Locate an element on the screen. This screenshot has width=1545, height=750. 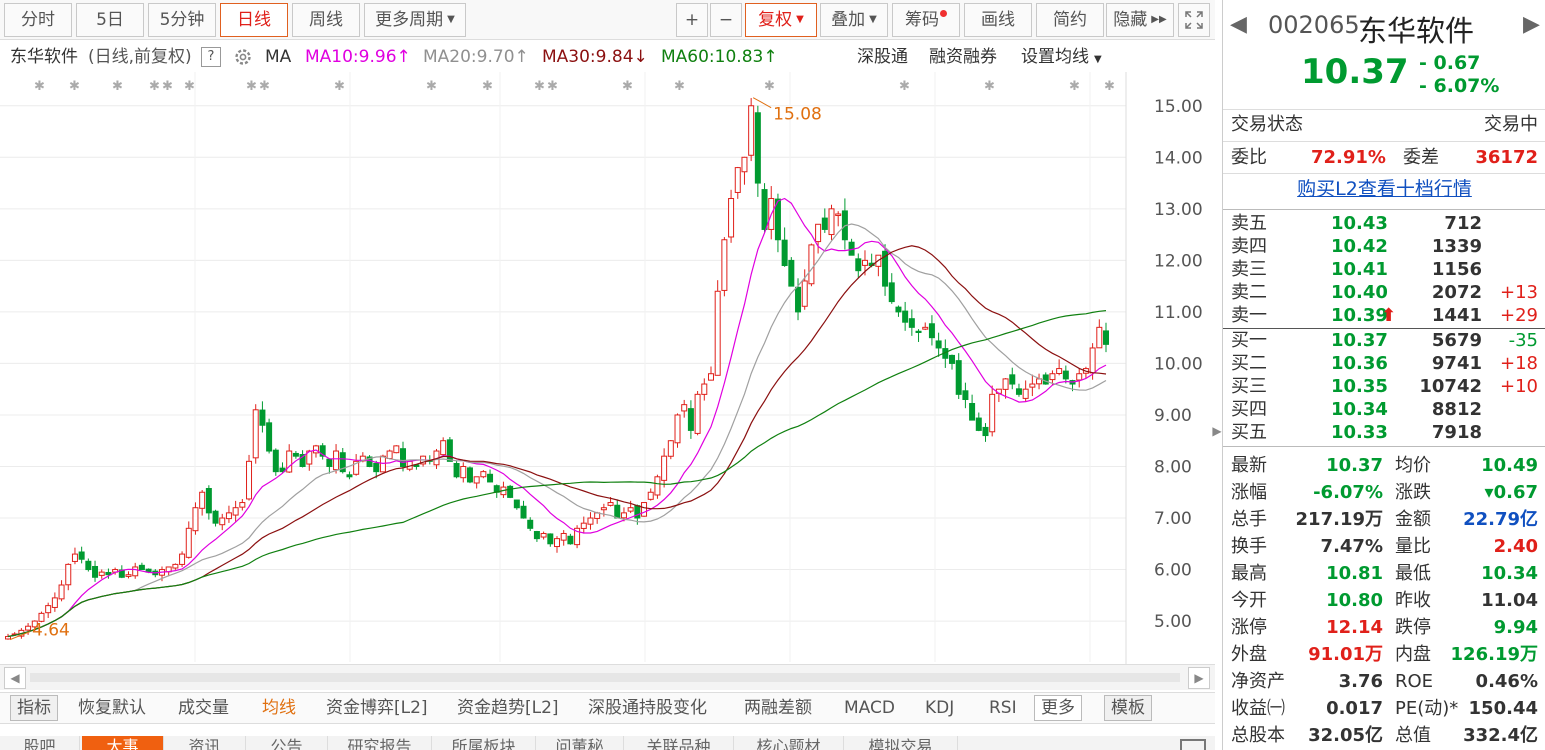
bid-row-5: 买五 10.33 7918 is located at coordinates (1384, 432).